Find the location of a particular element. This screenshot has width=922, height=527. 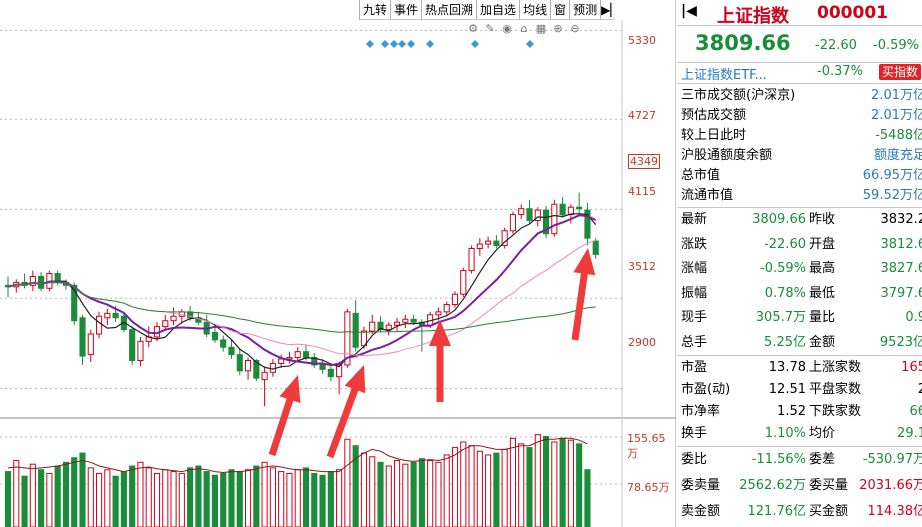

buy-index-button: 买指数 is located at coordinates (900, 72).